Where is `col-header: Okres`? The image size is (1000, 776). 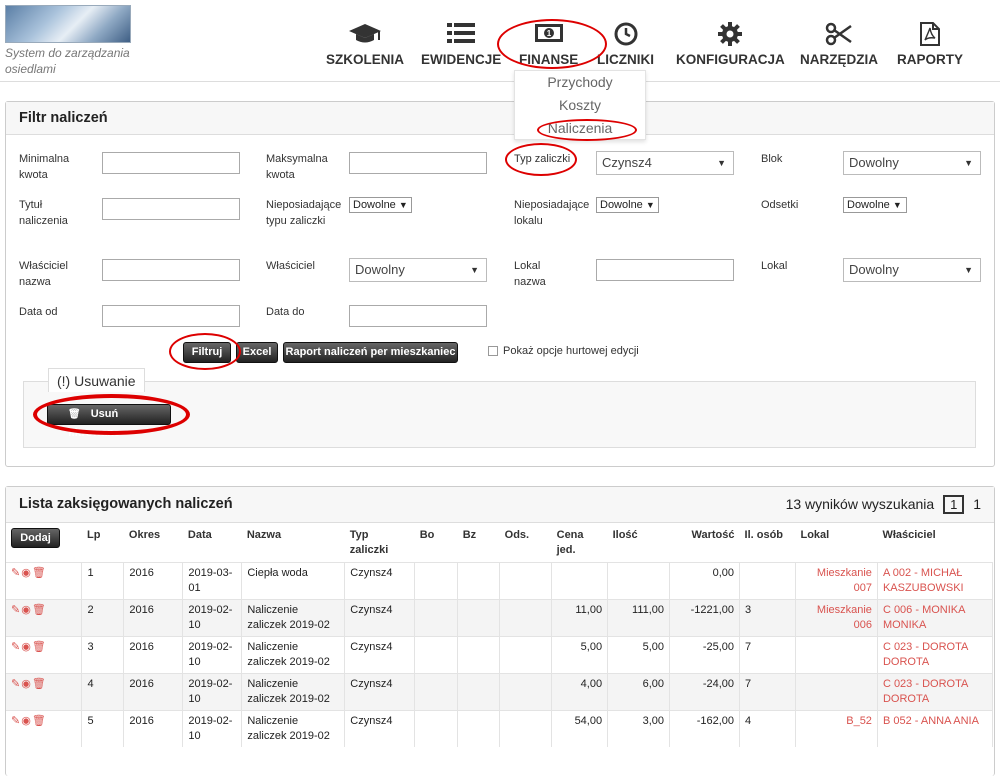
col-header: Okres is located at coordinates (153, 543).